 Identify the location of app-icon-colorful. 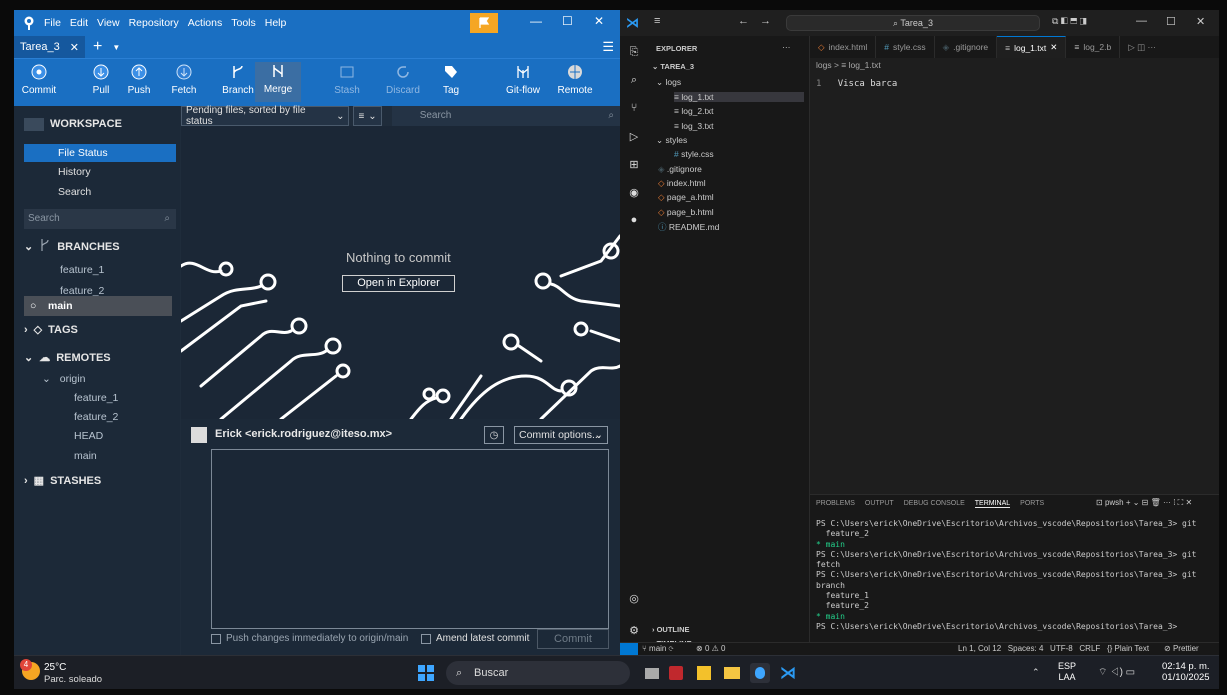
(704, 673).